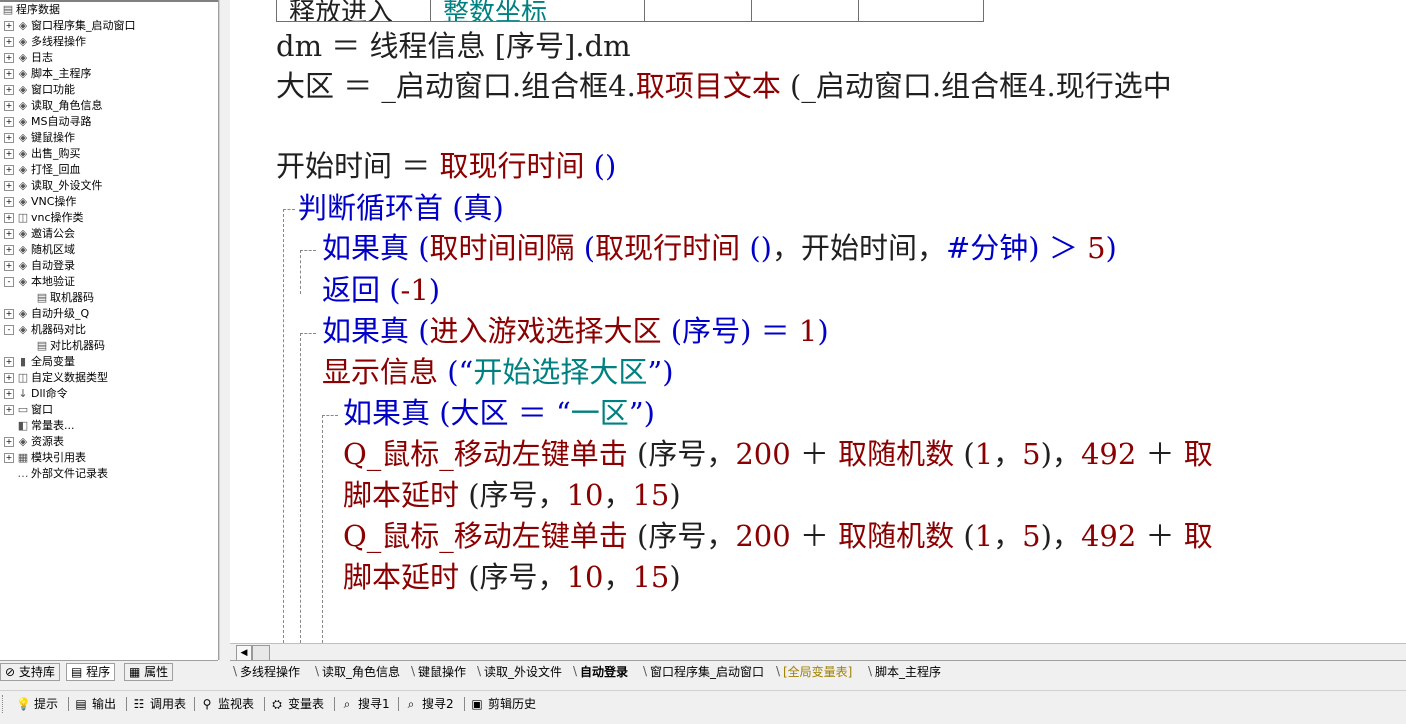  I want to click on tree-item-label: MS自动寻路, so click(61, 121).